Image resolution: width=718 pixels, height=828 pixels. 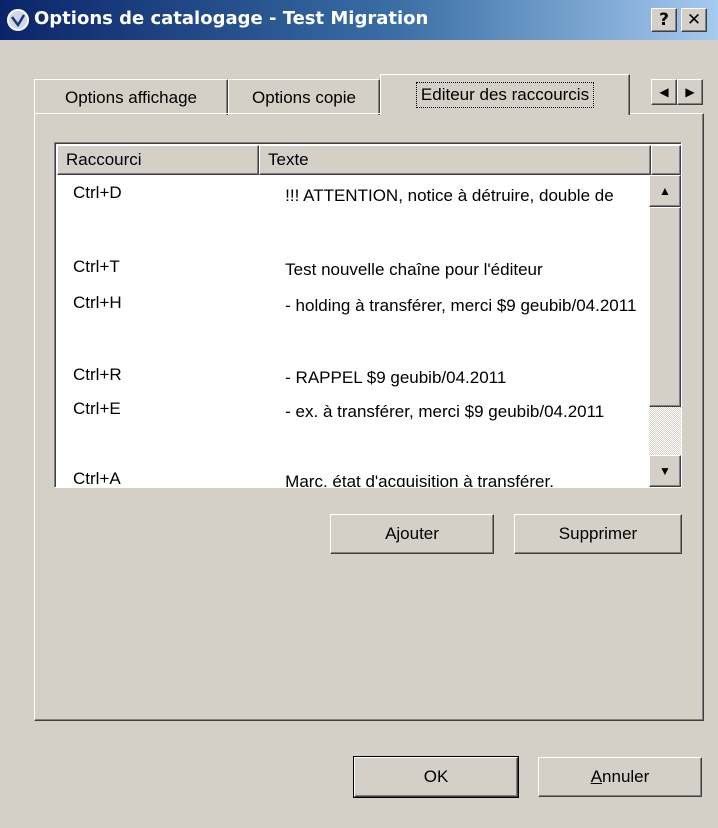 I want to click on arrow-right-icon: ▶, so click(x=690, y=92).